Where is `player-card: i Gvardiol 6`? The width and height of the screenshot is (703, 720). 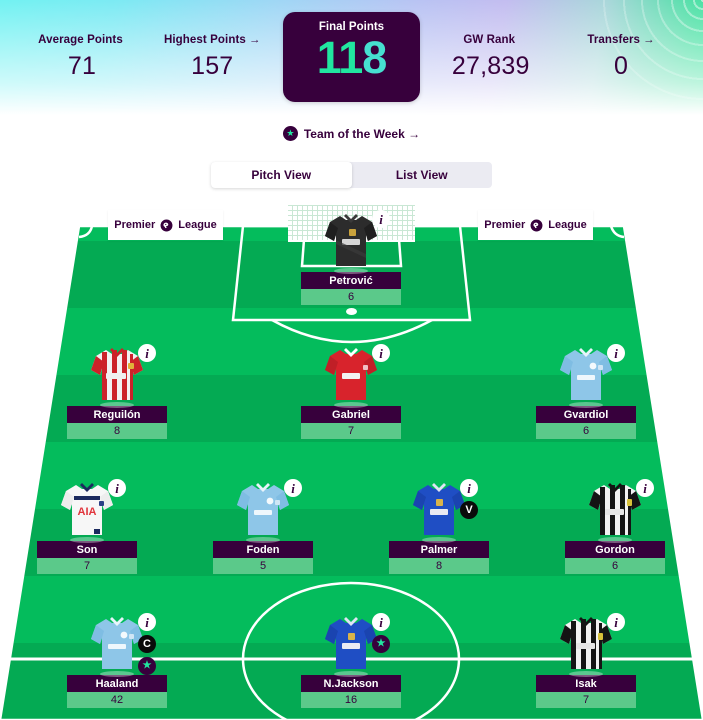 player-card: i Gvardiol 6 is located at coordinates (586, 391).